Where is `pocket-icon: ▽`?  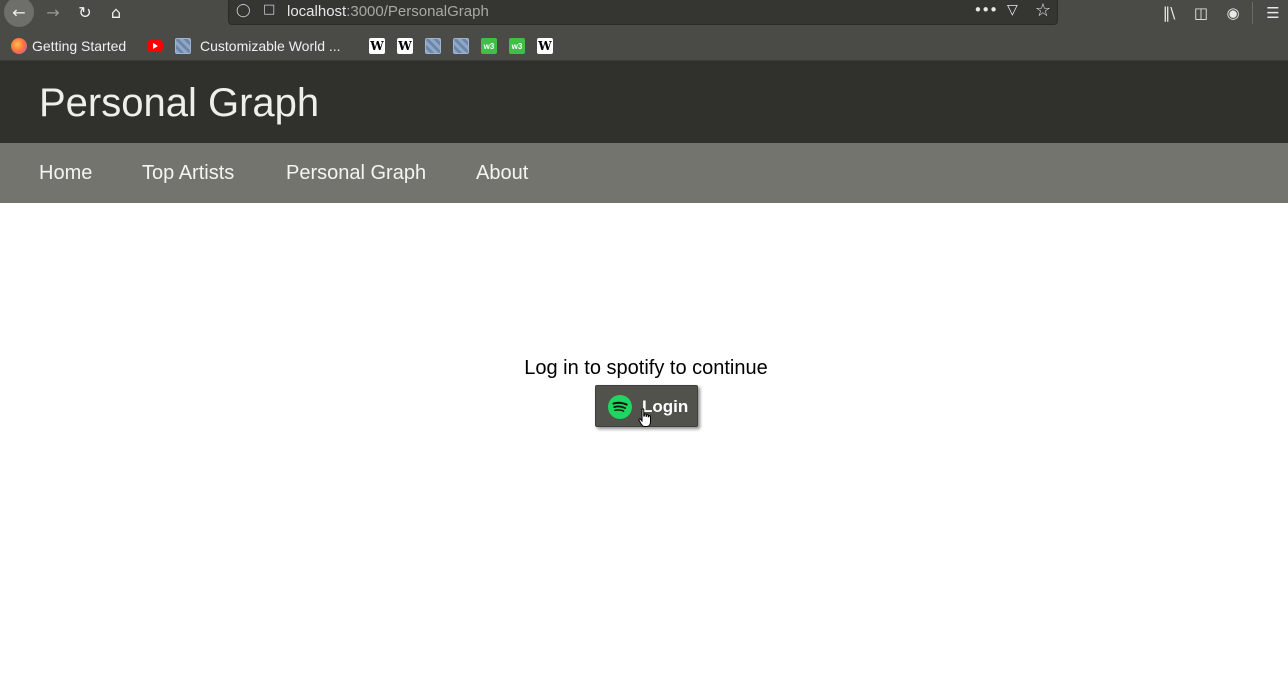 pocket-icon: ▽ is located at coordinates (1016, 11).